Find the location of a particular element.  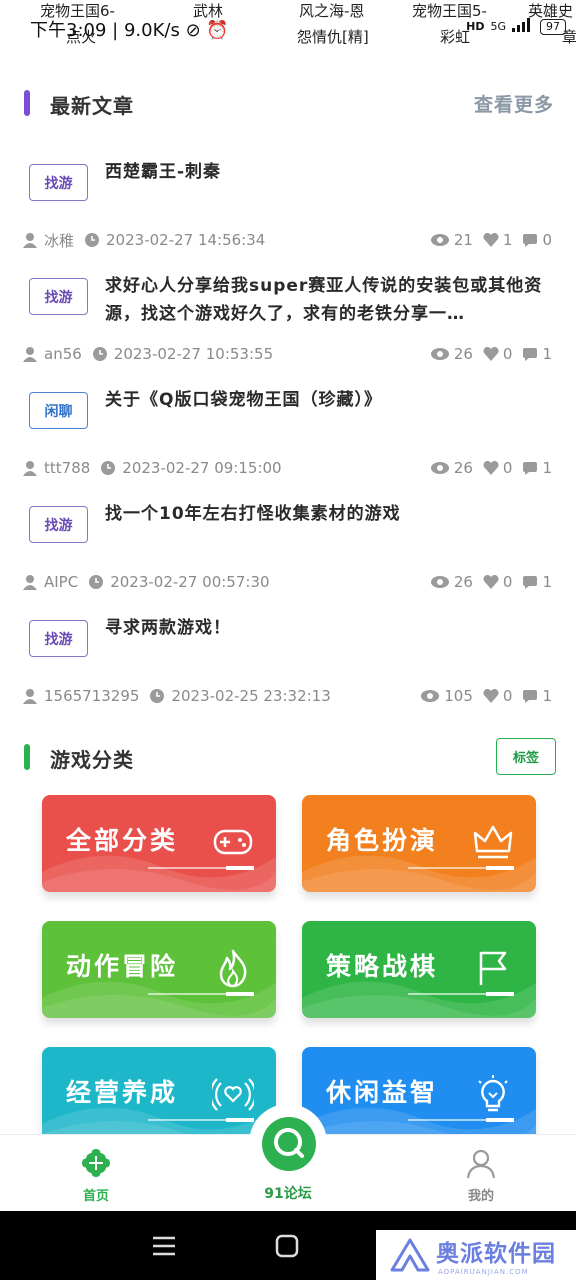

nav-home: 首页 is located at coordinates (96, 1175).